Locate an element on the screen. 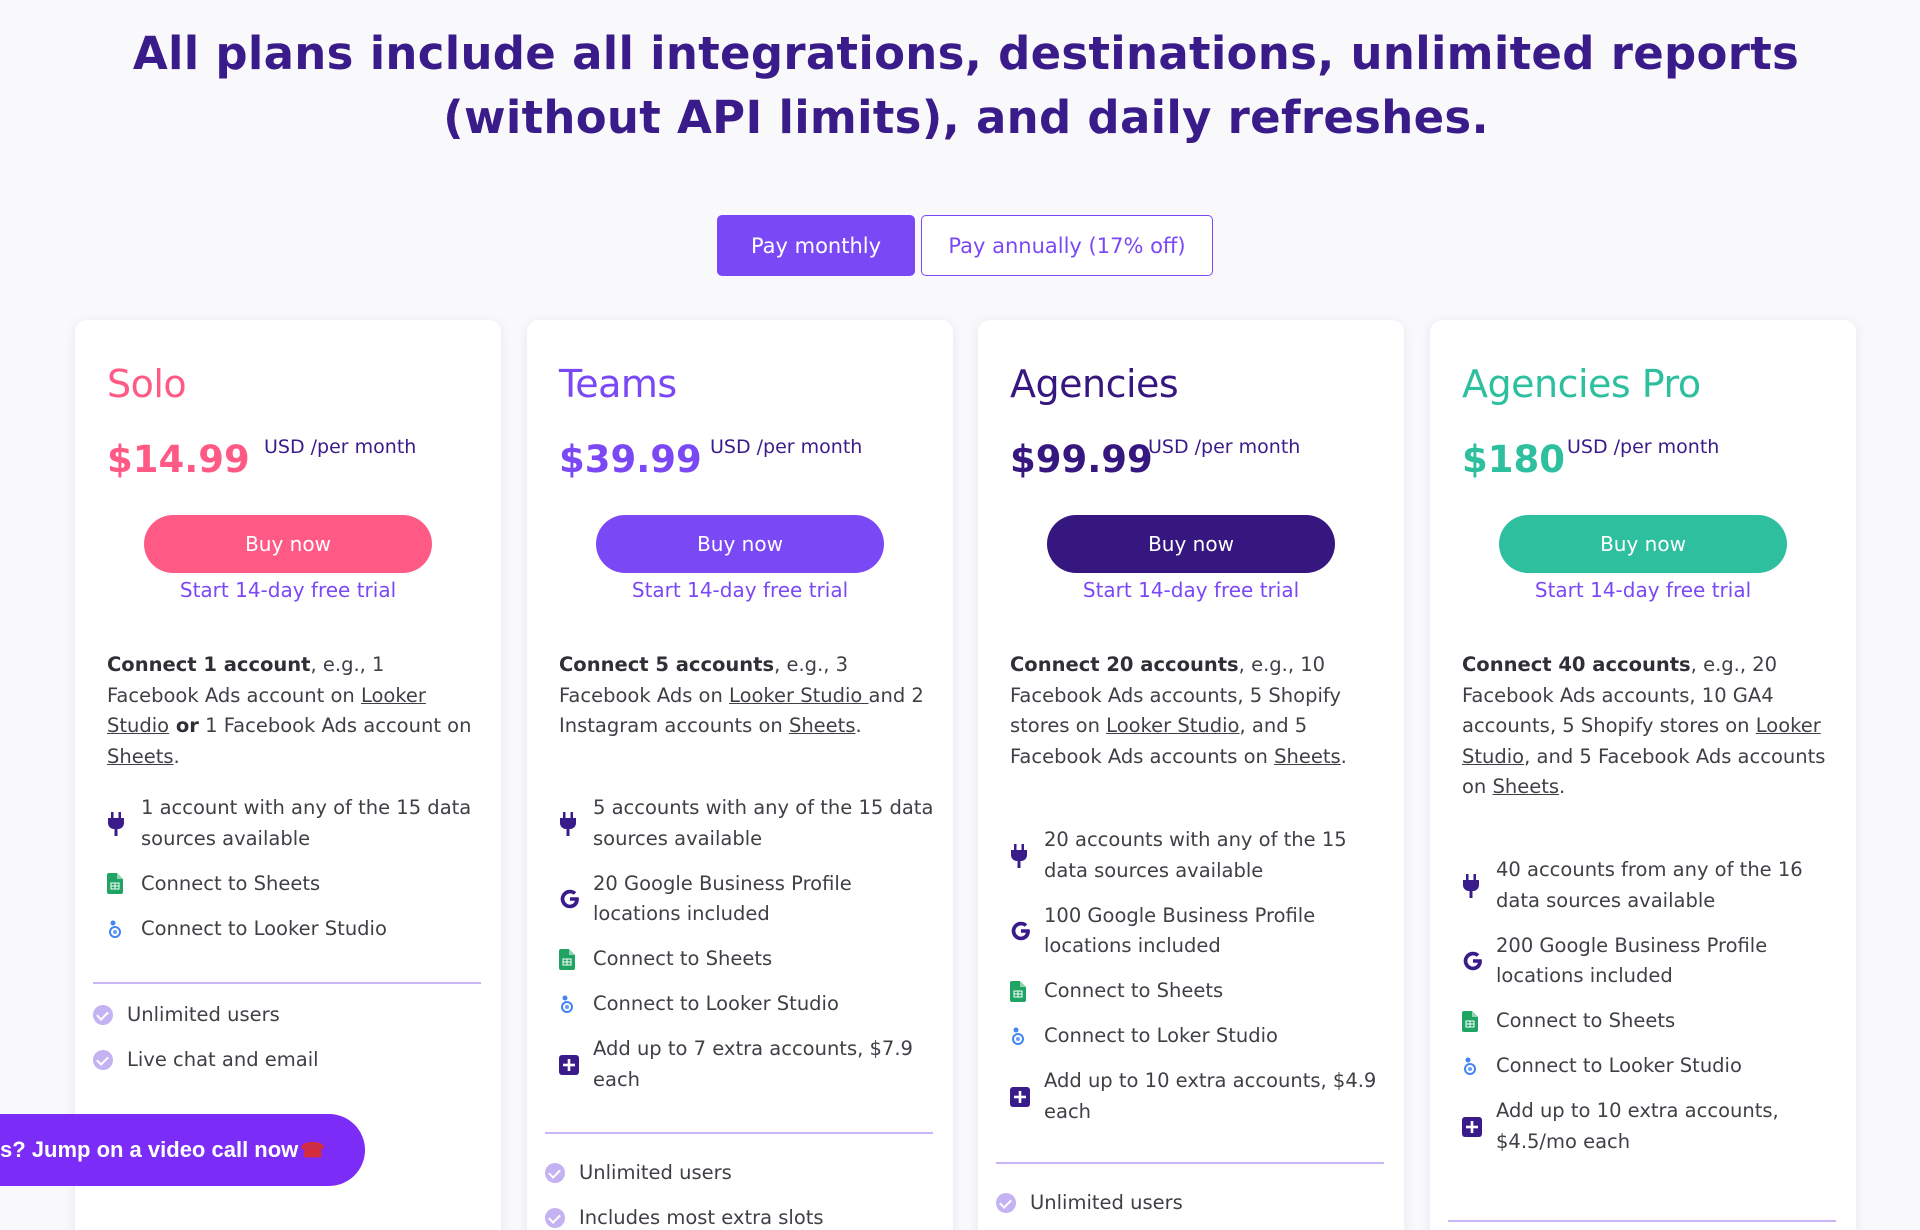 The height and width of the screenshot is (1230, 1920). or-text: or is located at coordinates (184, 725).